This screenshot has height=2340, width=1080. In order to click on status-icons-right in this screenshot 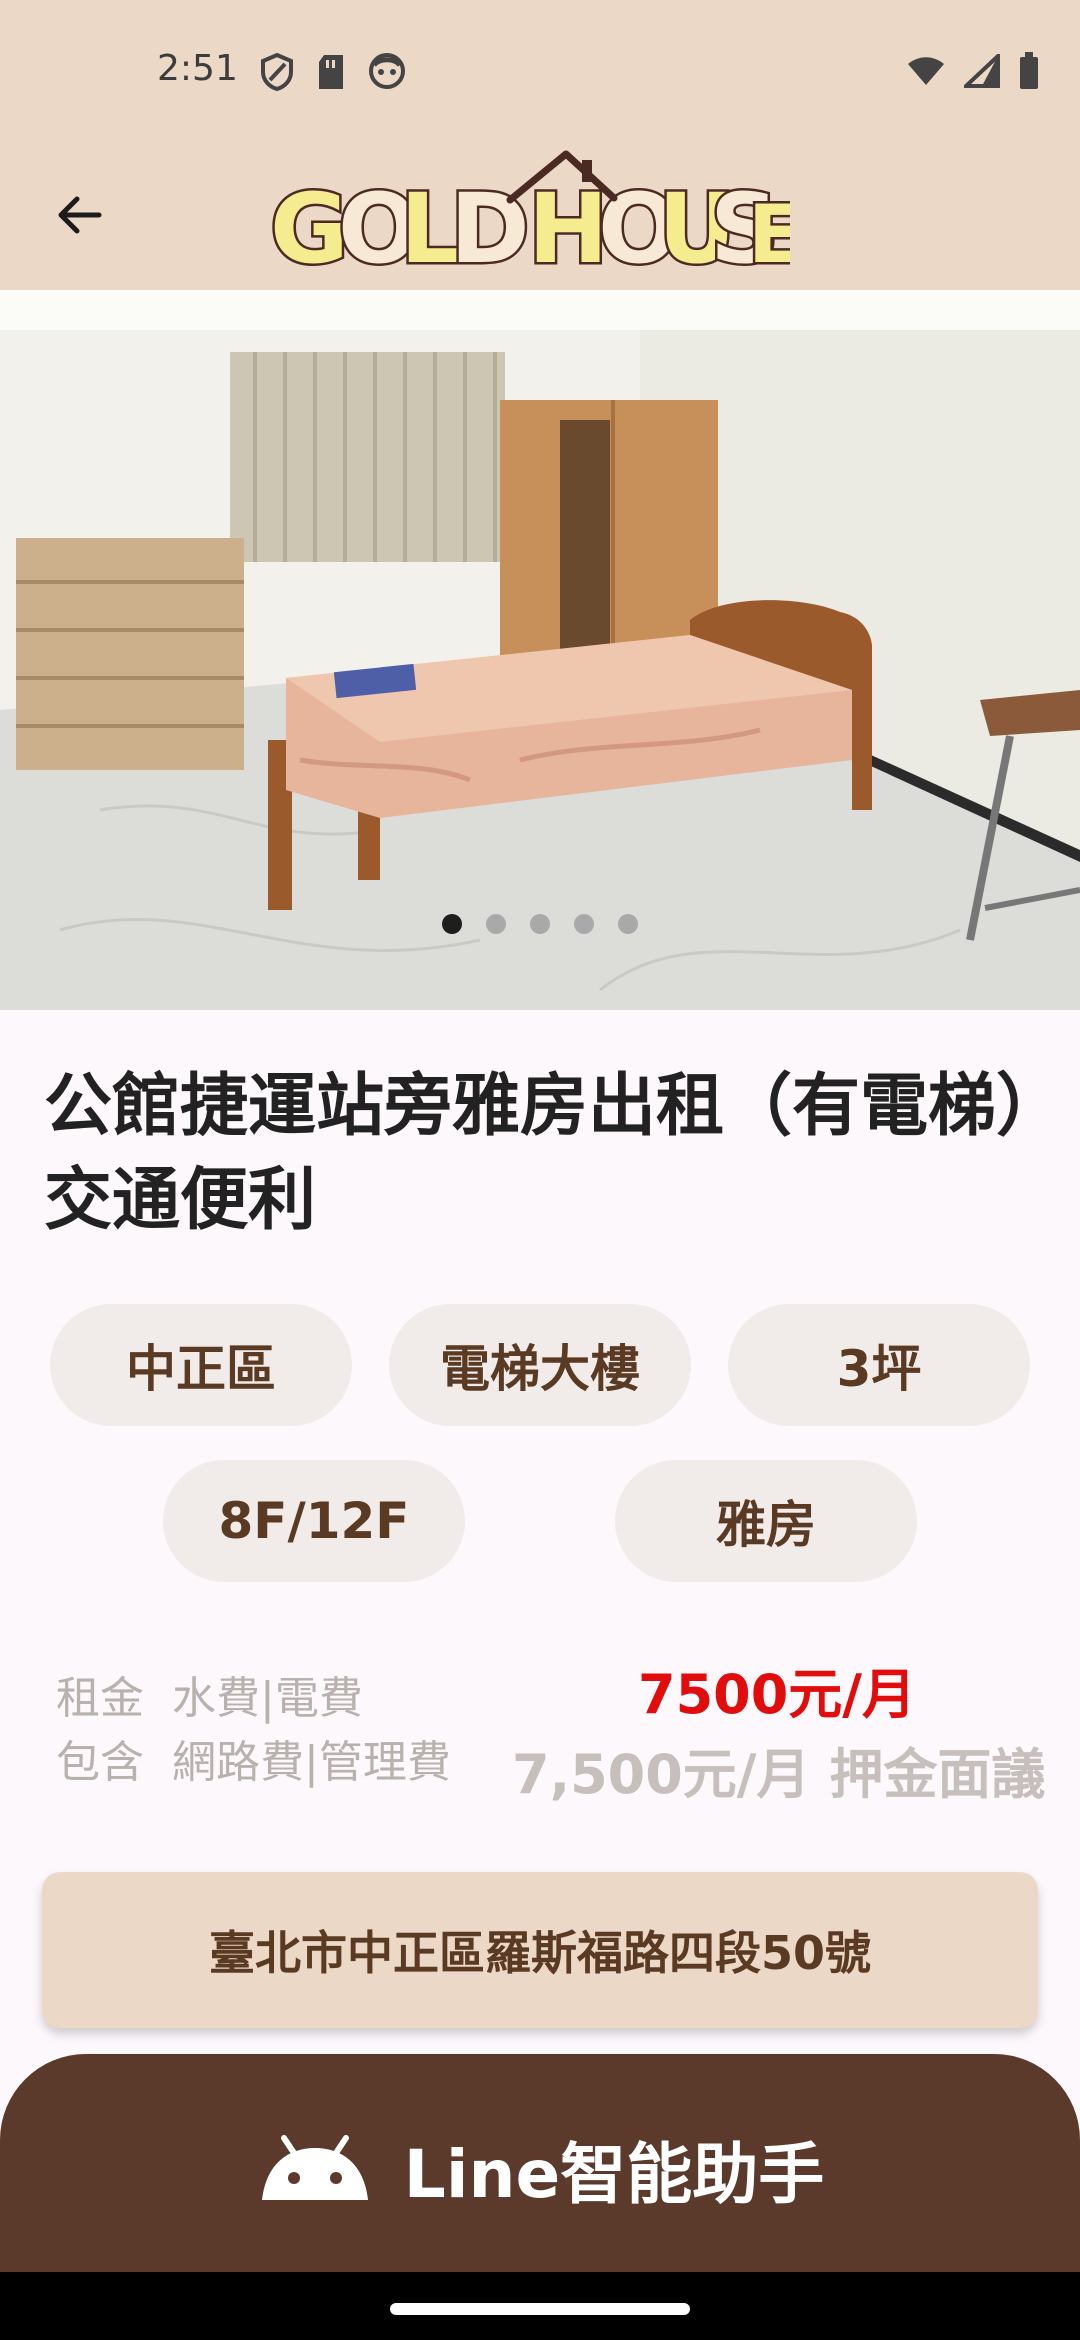, I will do `click(973, 71)`.